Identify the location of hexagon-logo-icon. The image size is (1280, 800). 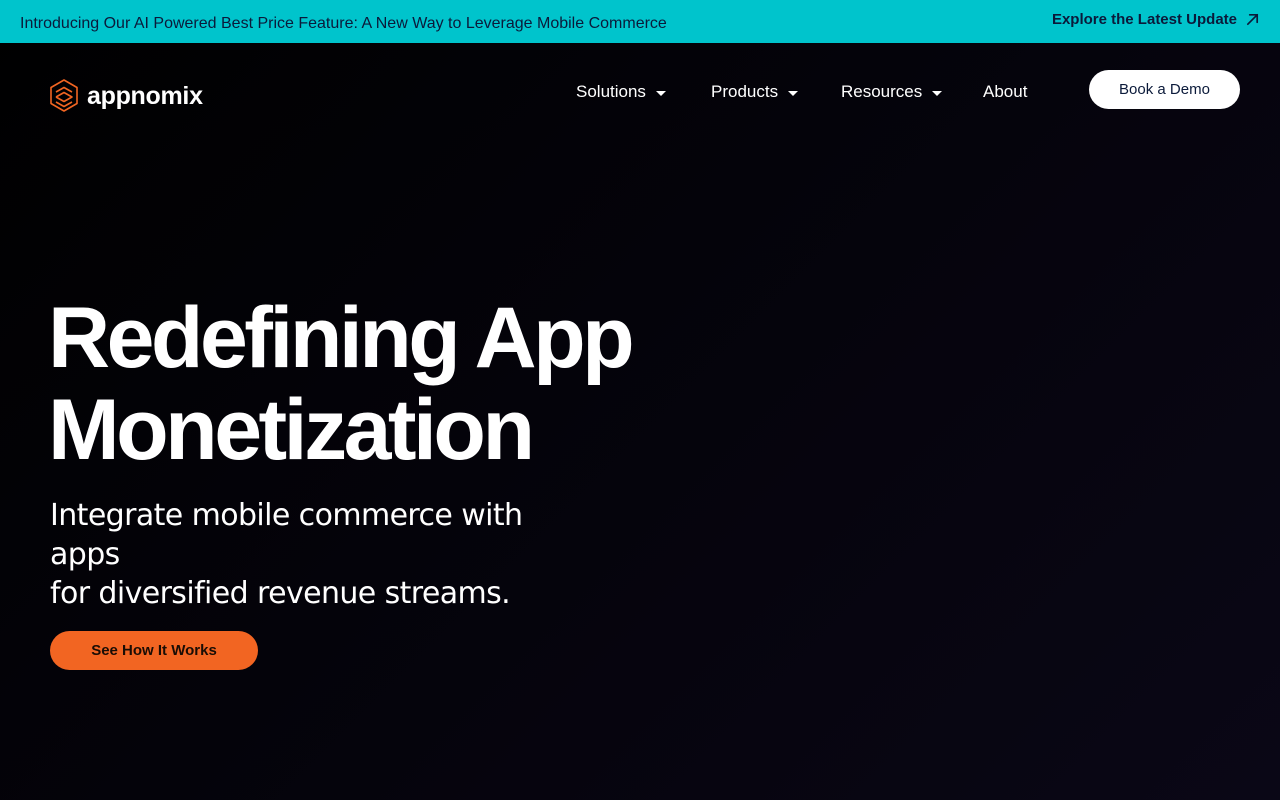
(64, 95).